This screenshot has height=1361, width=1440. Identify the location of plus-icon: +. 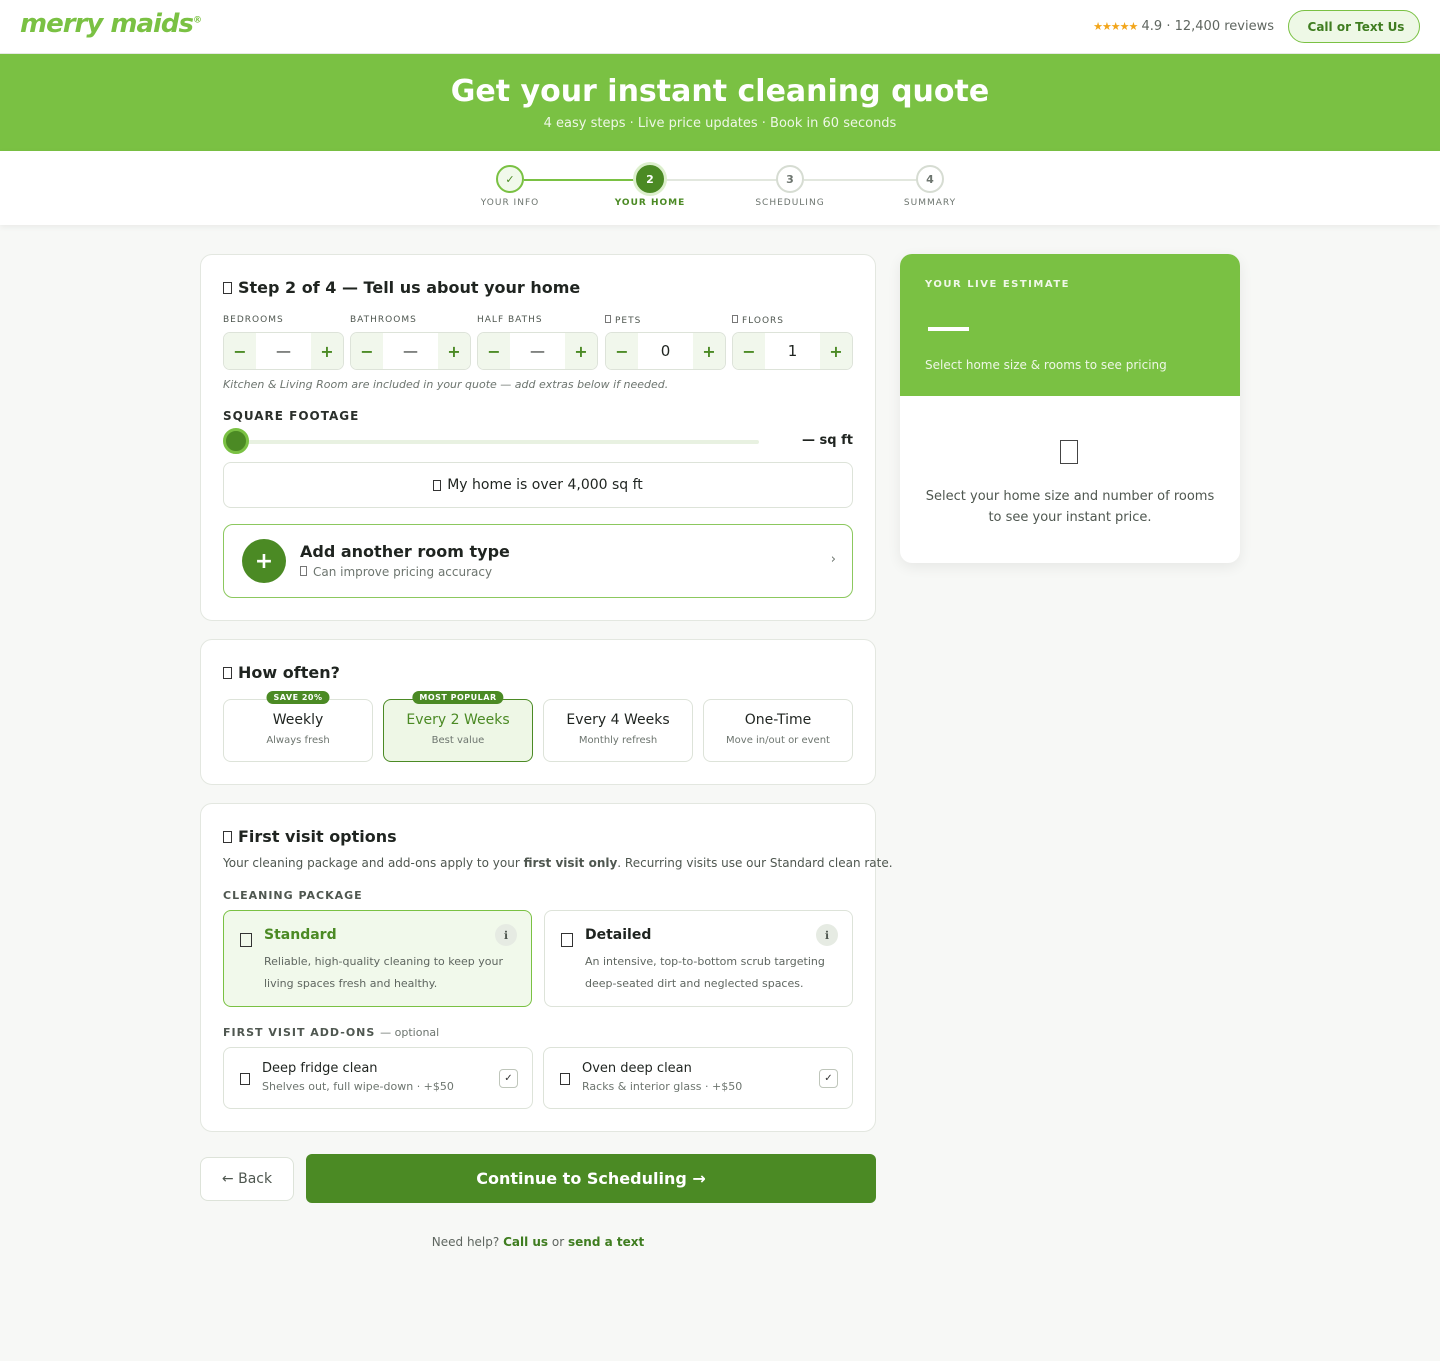
(264, 561).